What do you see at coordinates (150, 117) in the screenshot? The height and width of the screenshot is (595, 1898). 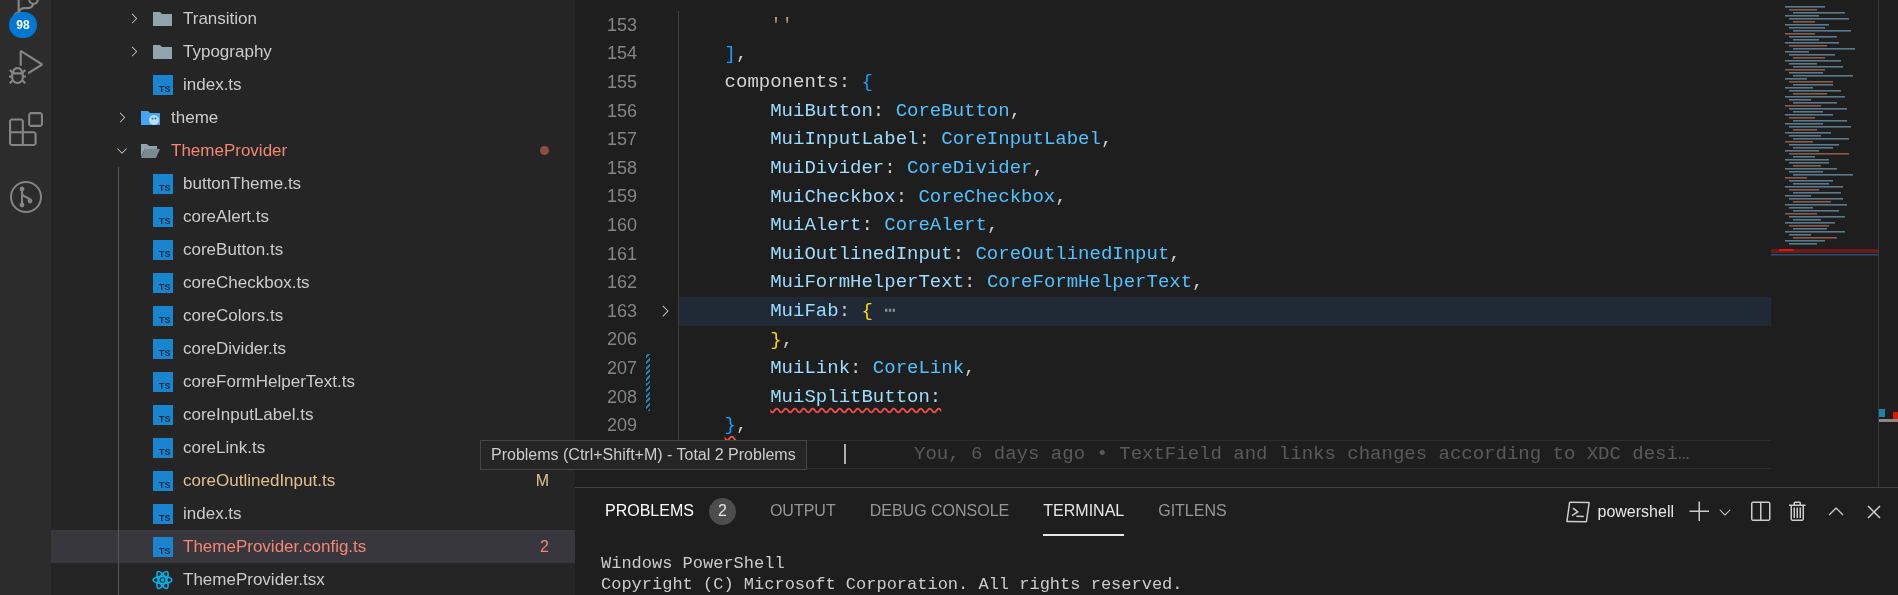 I see `palette-folder-icon` at bounding box center [150, 117].